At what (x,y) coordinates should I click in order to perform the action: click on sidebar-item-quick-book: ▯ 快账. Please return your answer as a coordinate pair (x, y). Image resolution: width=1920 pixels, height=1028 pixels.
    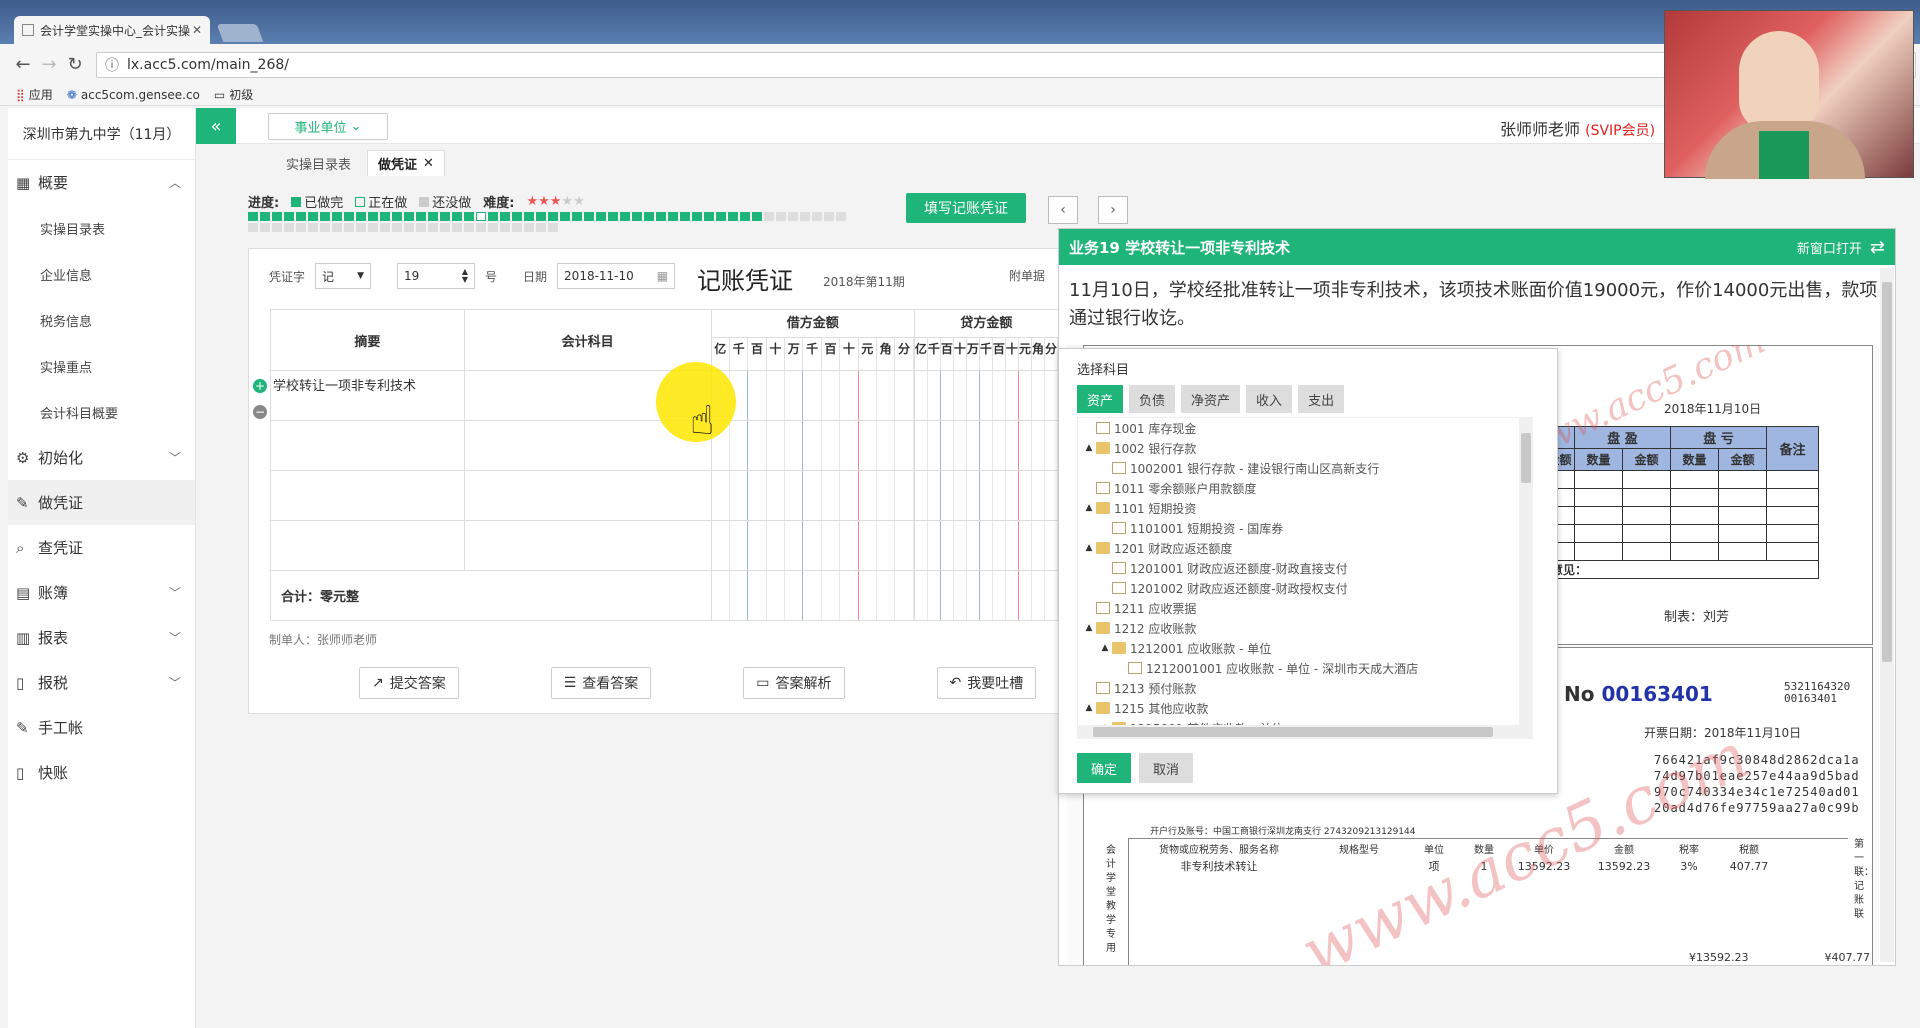
    Looking at the image, I should click on (101, 772).